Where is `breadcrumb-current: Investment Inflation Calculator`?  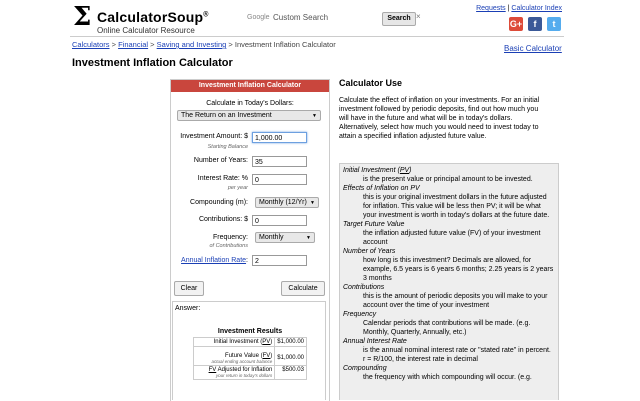 breadcrumb-current: Investment Inflation Calculator is located at coordinates (285, 44).